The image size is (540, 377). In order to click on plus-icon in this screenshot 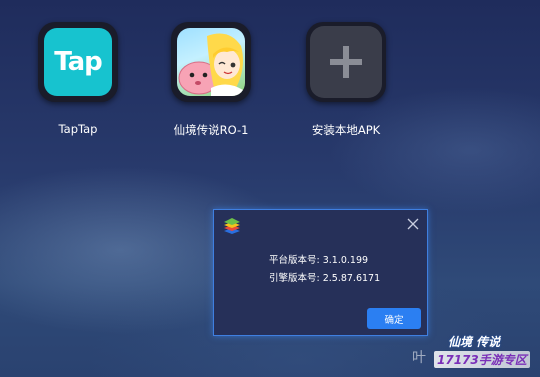, I will do `click(346, 62)`.